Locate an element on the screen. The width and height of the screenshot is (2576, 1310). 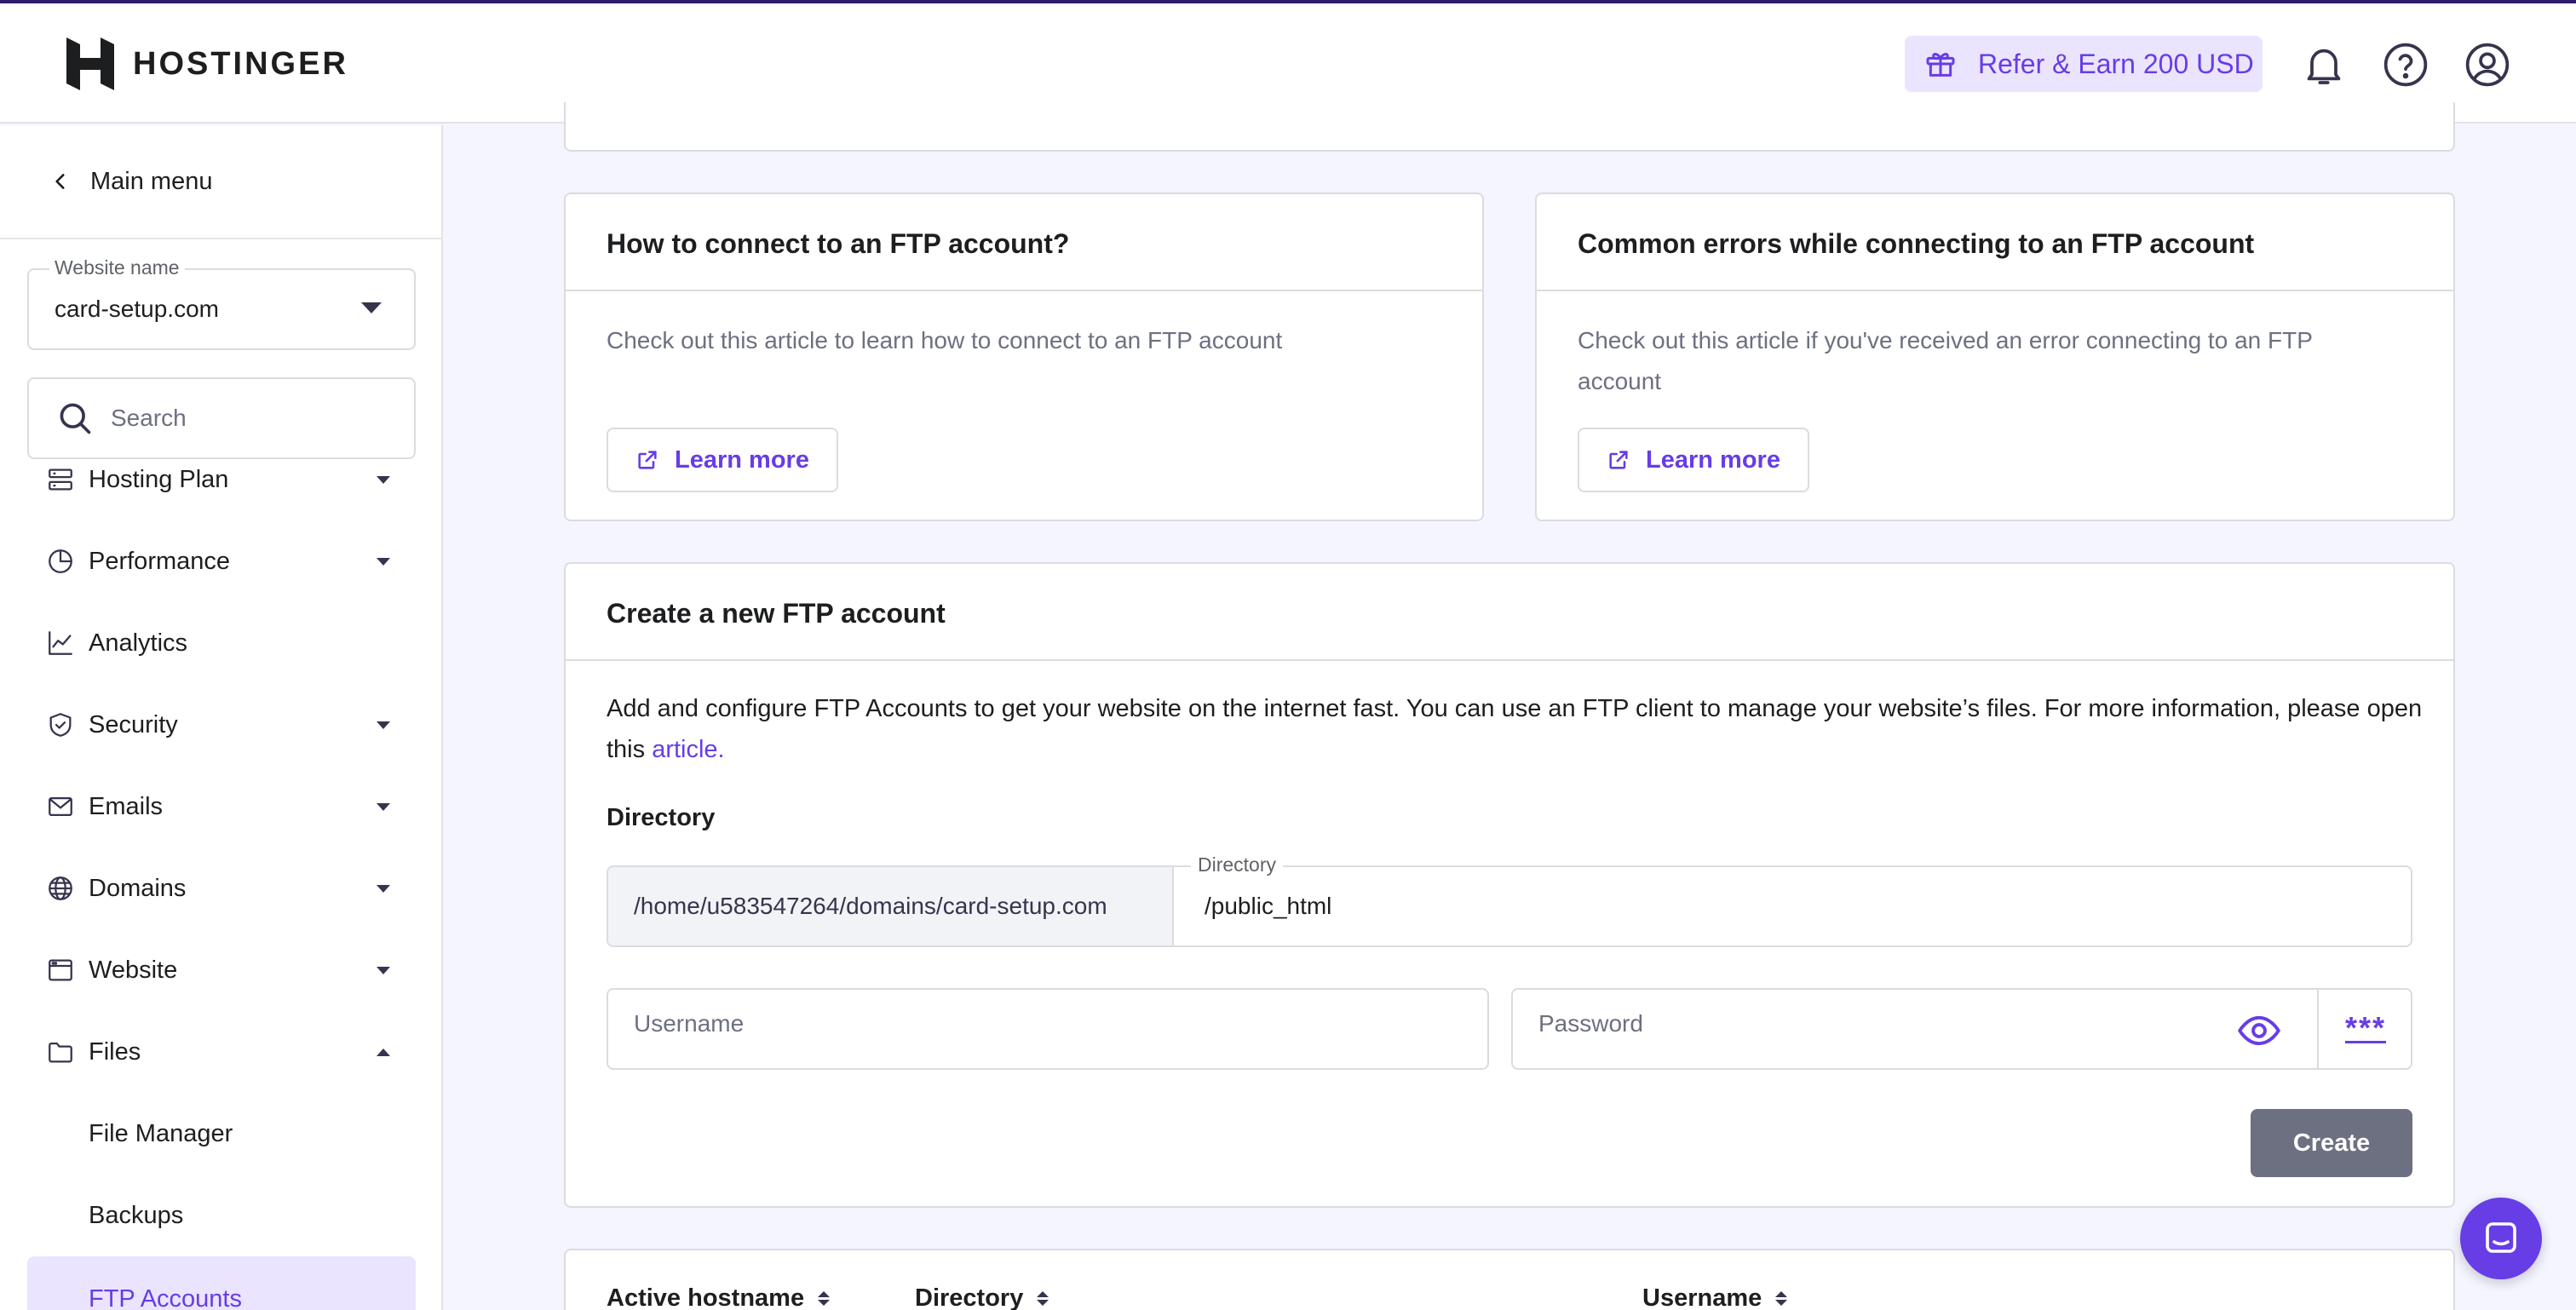
refer-earn-label: Refer & Earn 200 USD is located at coordinates (2116, 63).